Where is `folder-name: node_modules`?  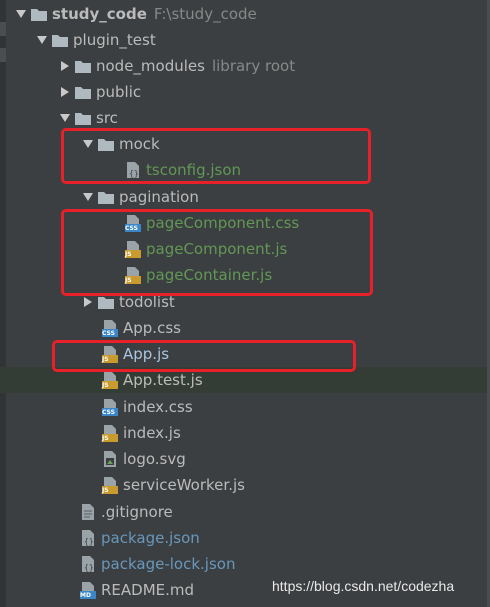
folder-name: node_modules is located at coordinates (150, 66).